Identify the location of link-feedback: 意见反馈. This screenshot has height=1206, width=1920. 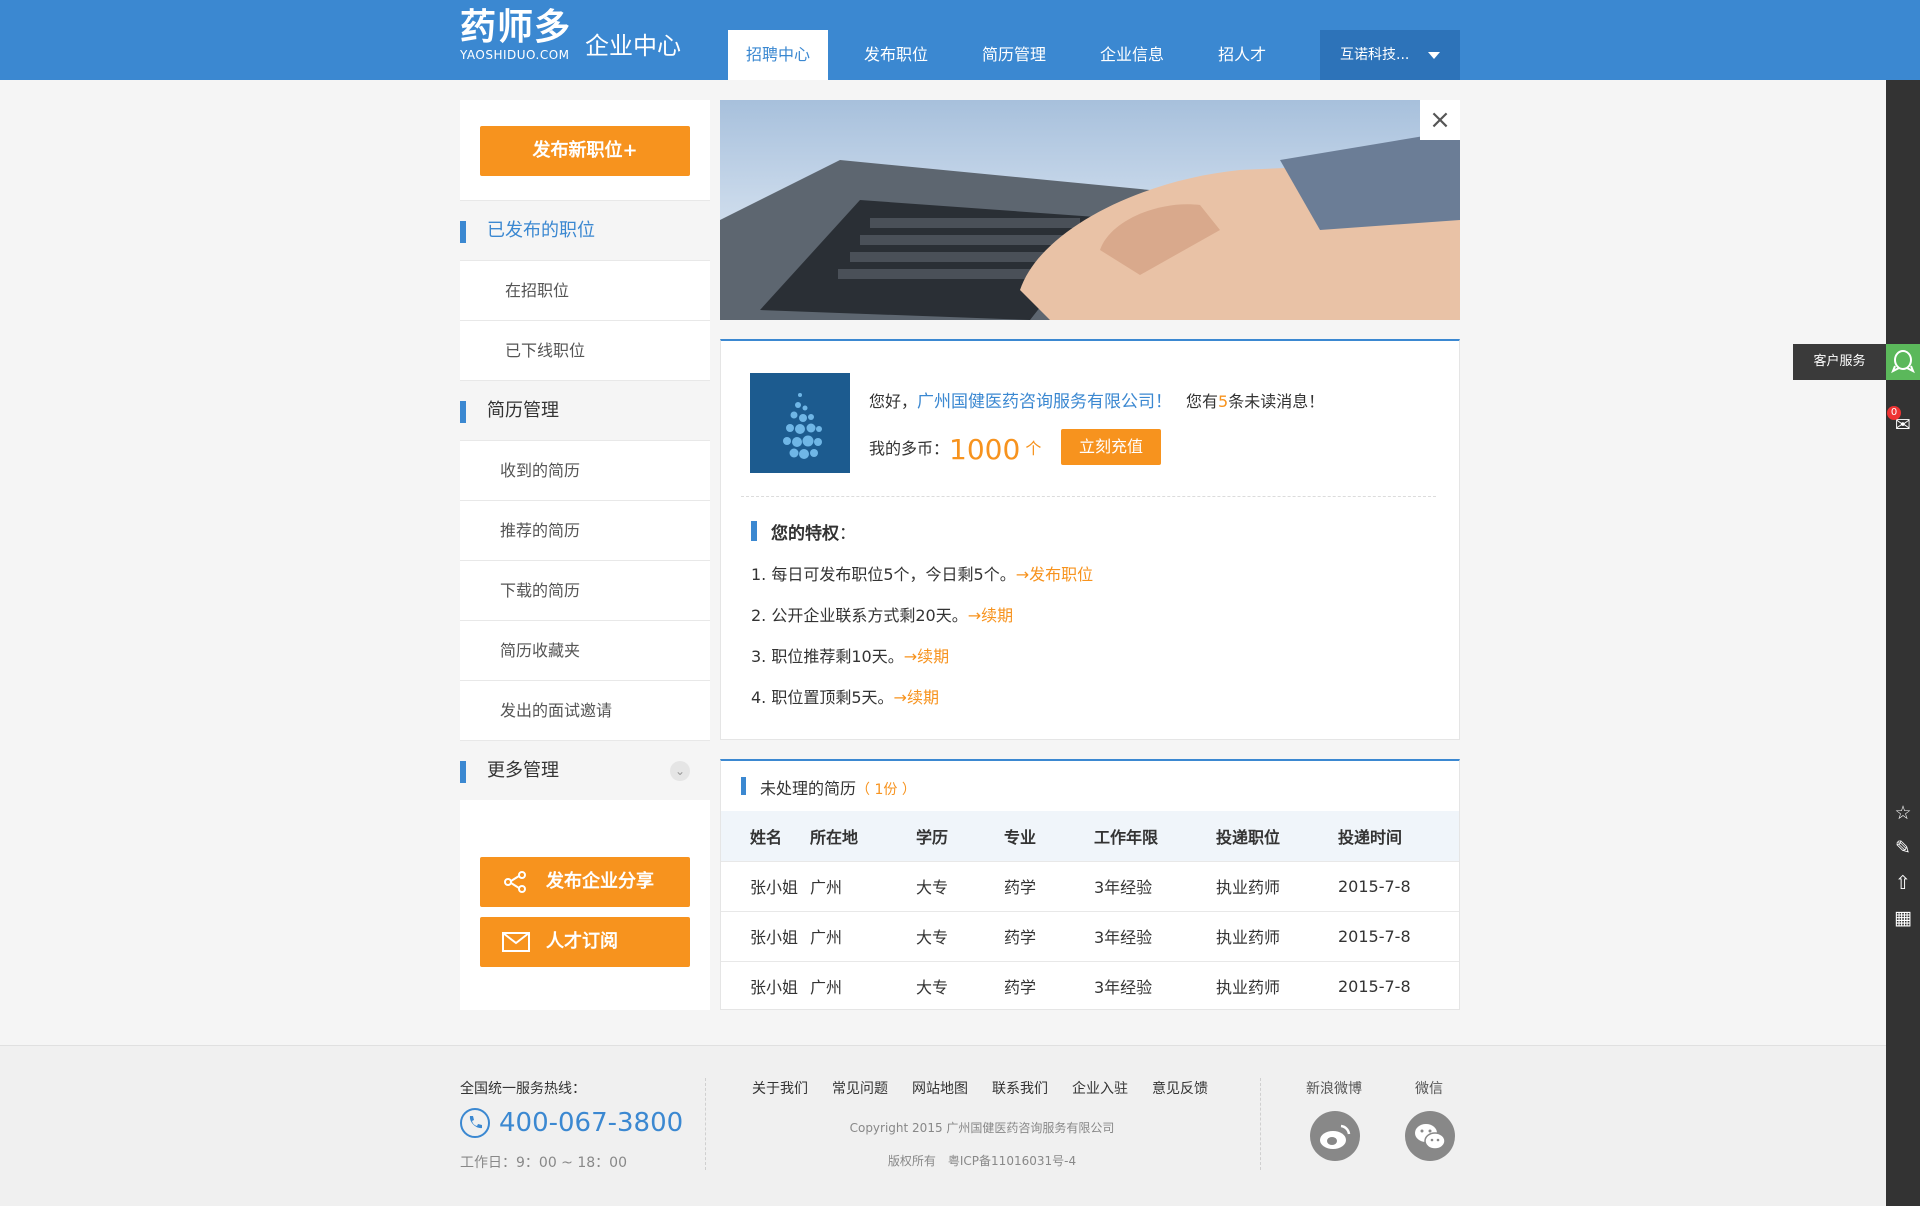
(1180, 1088).